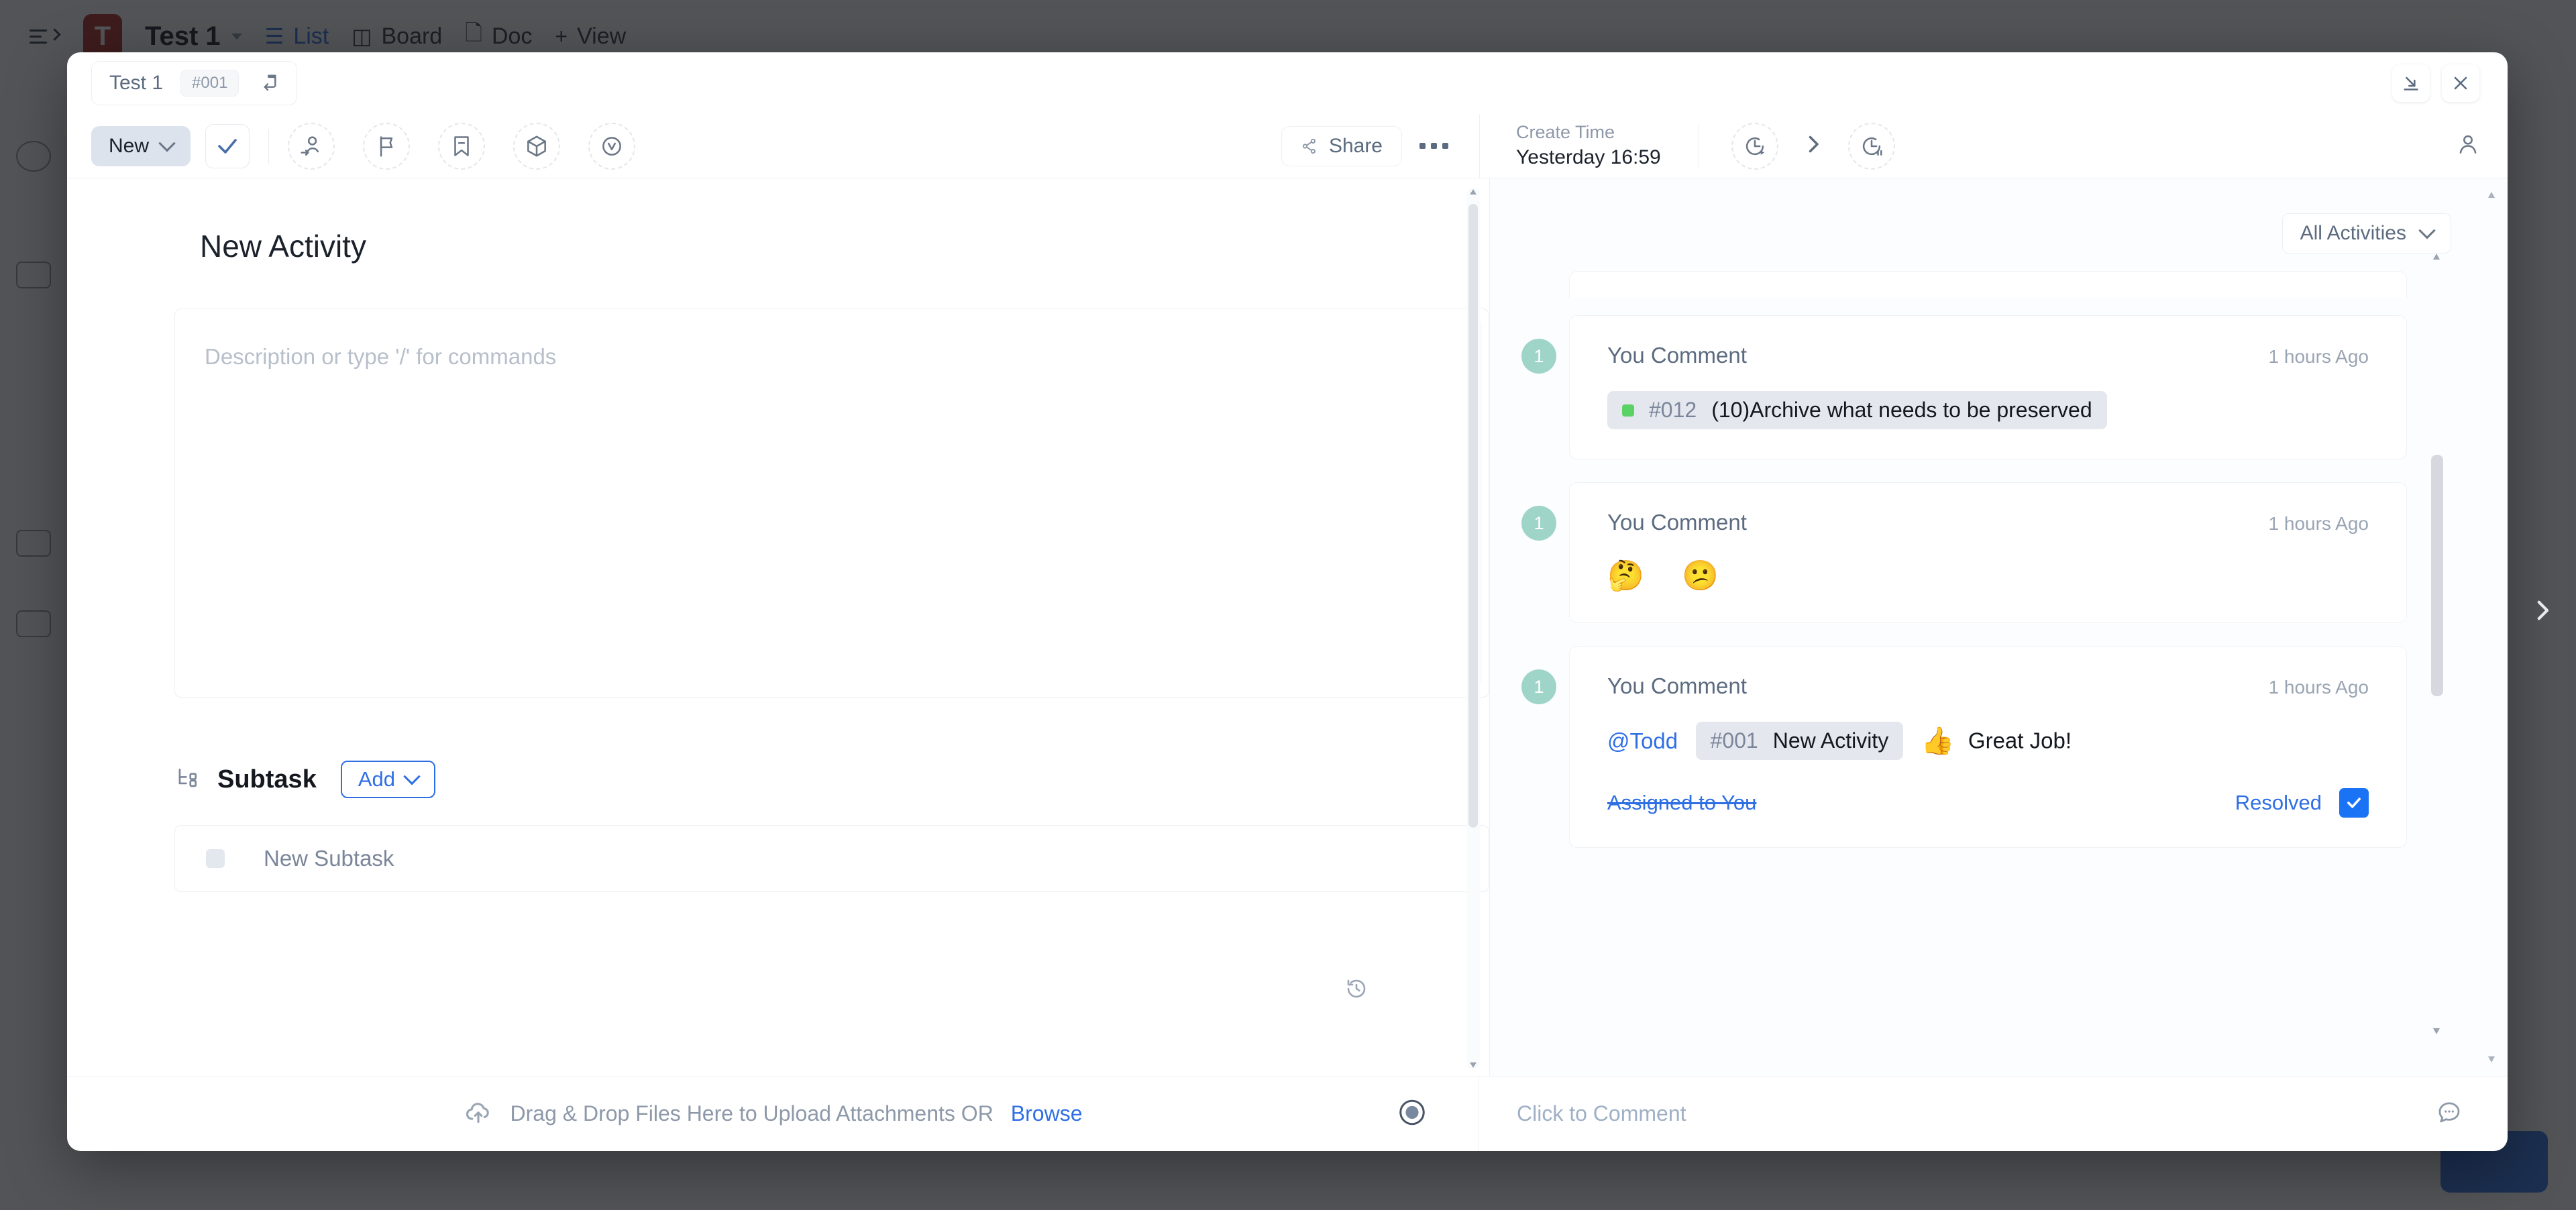 The image size is (2576, 1210). Describe the element at coordinates (1988, 575) in the screenshot. I see `activity-body: 🤔 😕` at that location.